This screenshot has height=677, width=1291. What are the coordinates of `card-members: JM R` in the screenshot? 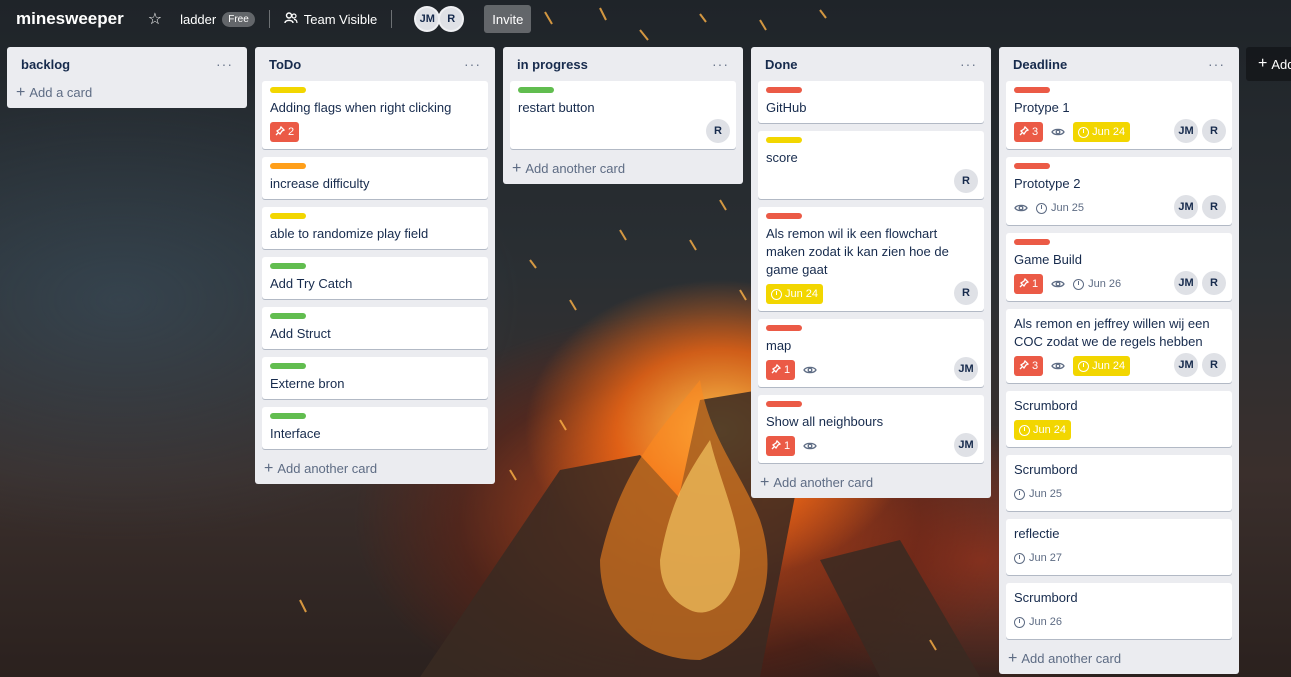 It's located at (1200, 207).